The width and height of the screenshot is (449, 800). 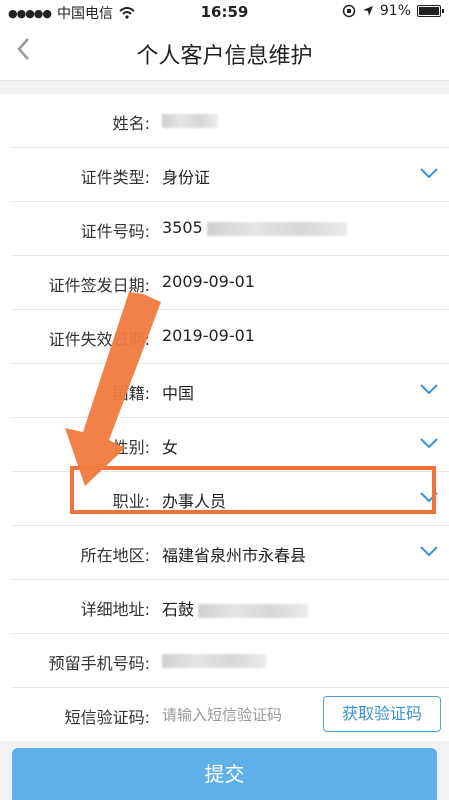 What do you see at coordinates (182, 227) in the screenshot?
I see `id-number-prefix: 3505` at bounding box center [182, 227].